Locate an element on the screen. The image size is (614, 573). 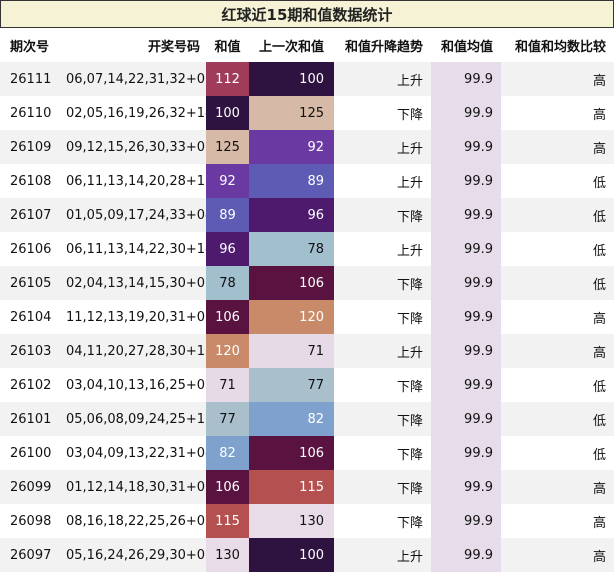
header-numbers: 开奖号码 is located at coordinates (133, 45).